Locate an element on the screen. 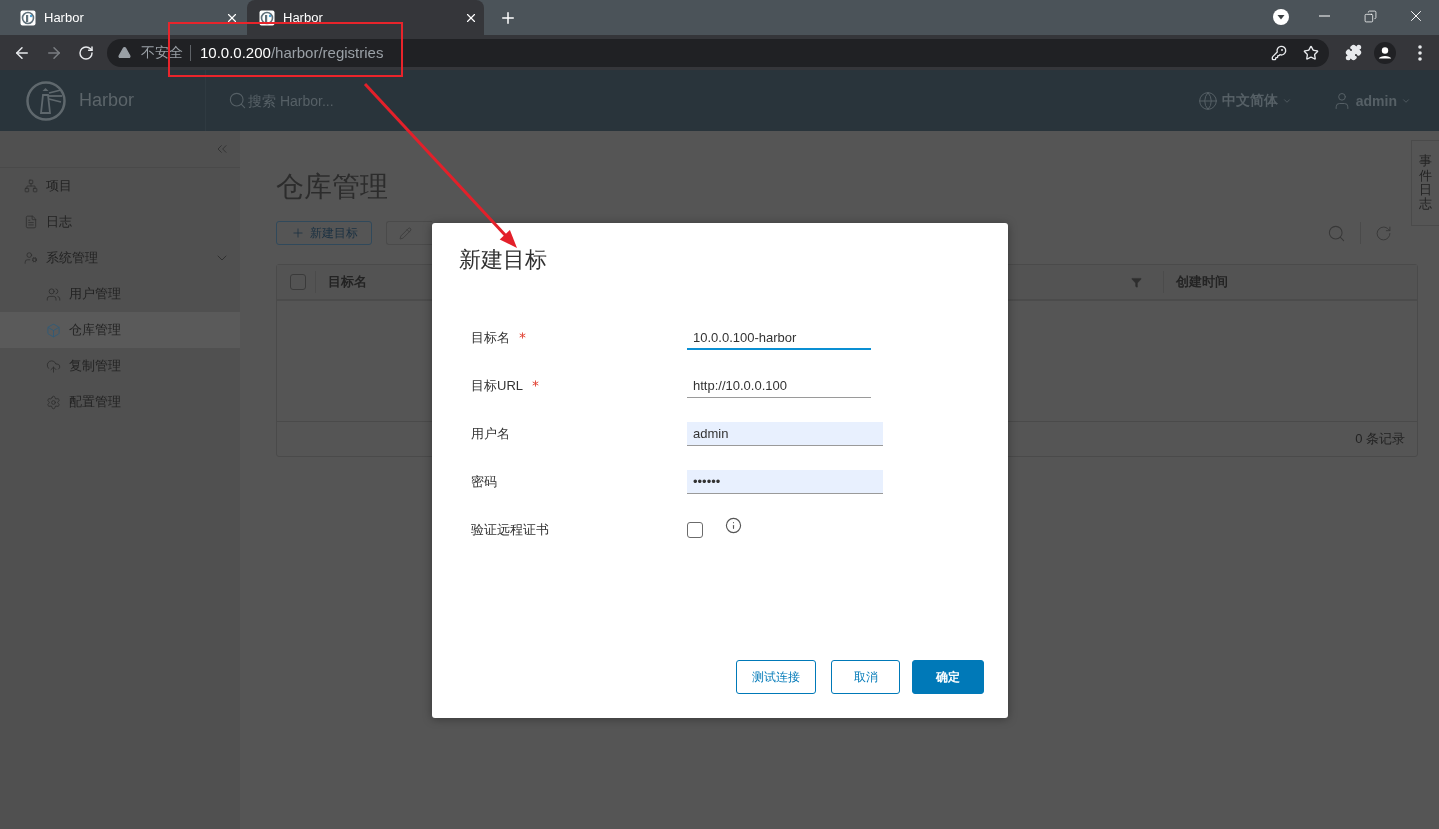 This screenshot has height=829, width=1439. reload-icon is located at coordinates (86, 52).